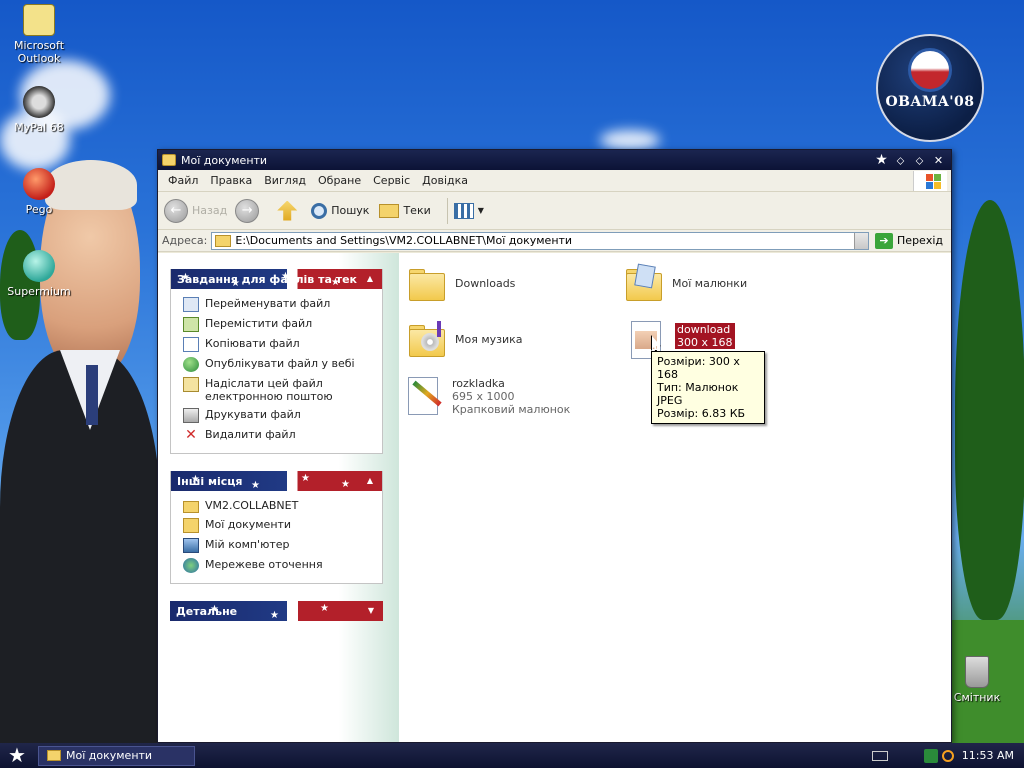  What do you see at coordinates (279, 545) in the screenshot?
I see `place-my-computer: Мій комп'ютер` at bounding box center [279, 545].